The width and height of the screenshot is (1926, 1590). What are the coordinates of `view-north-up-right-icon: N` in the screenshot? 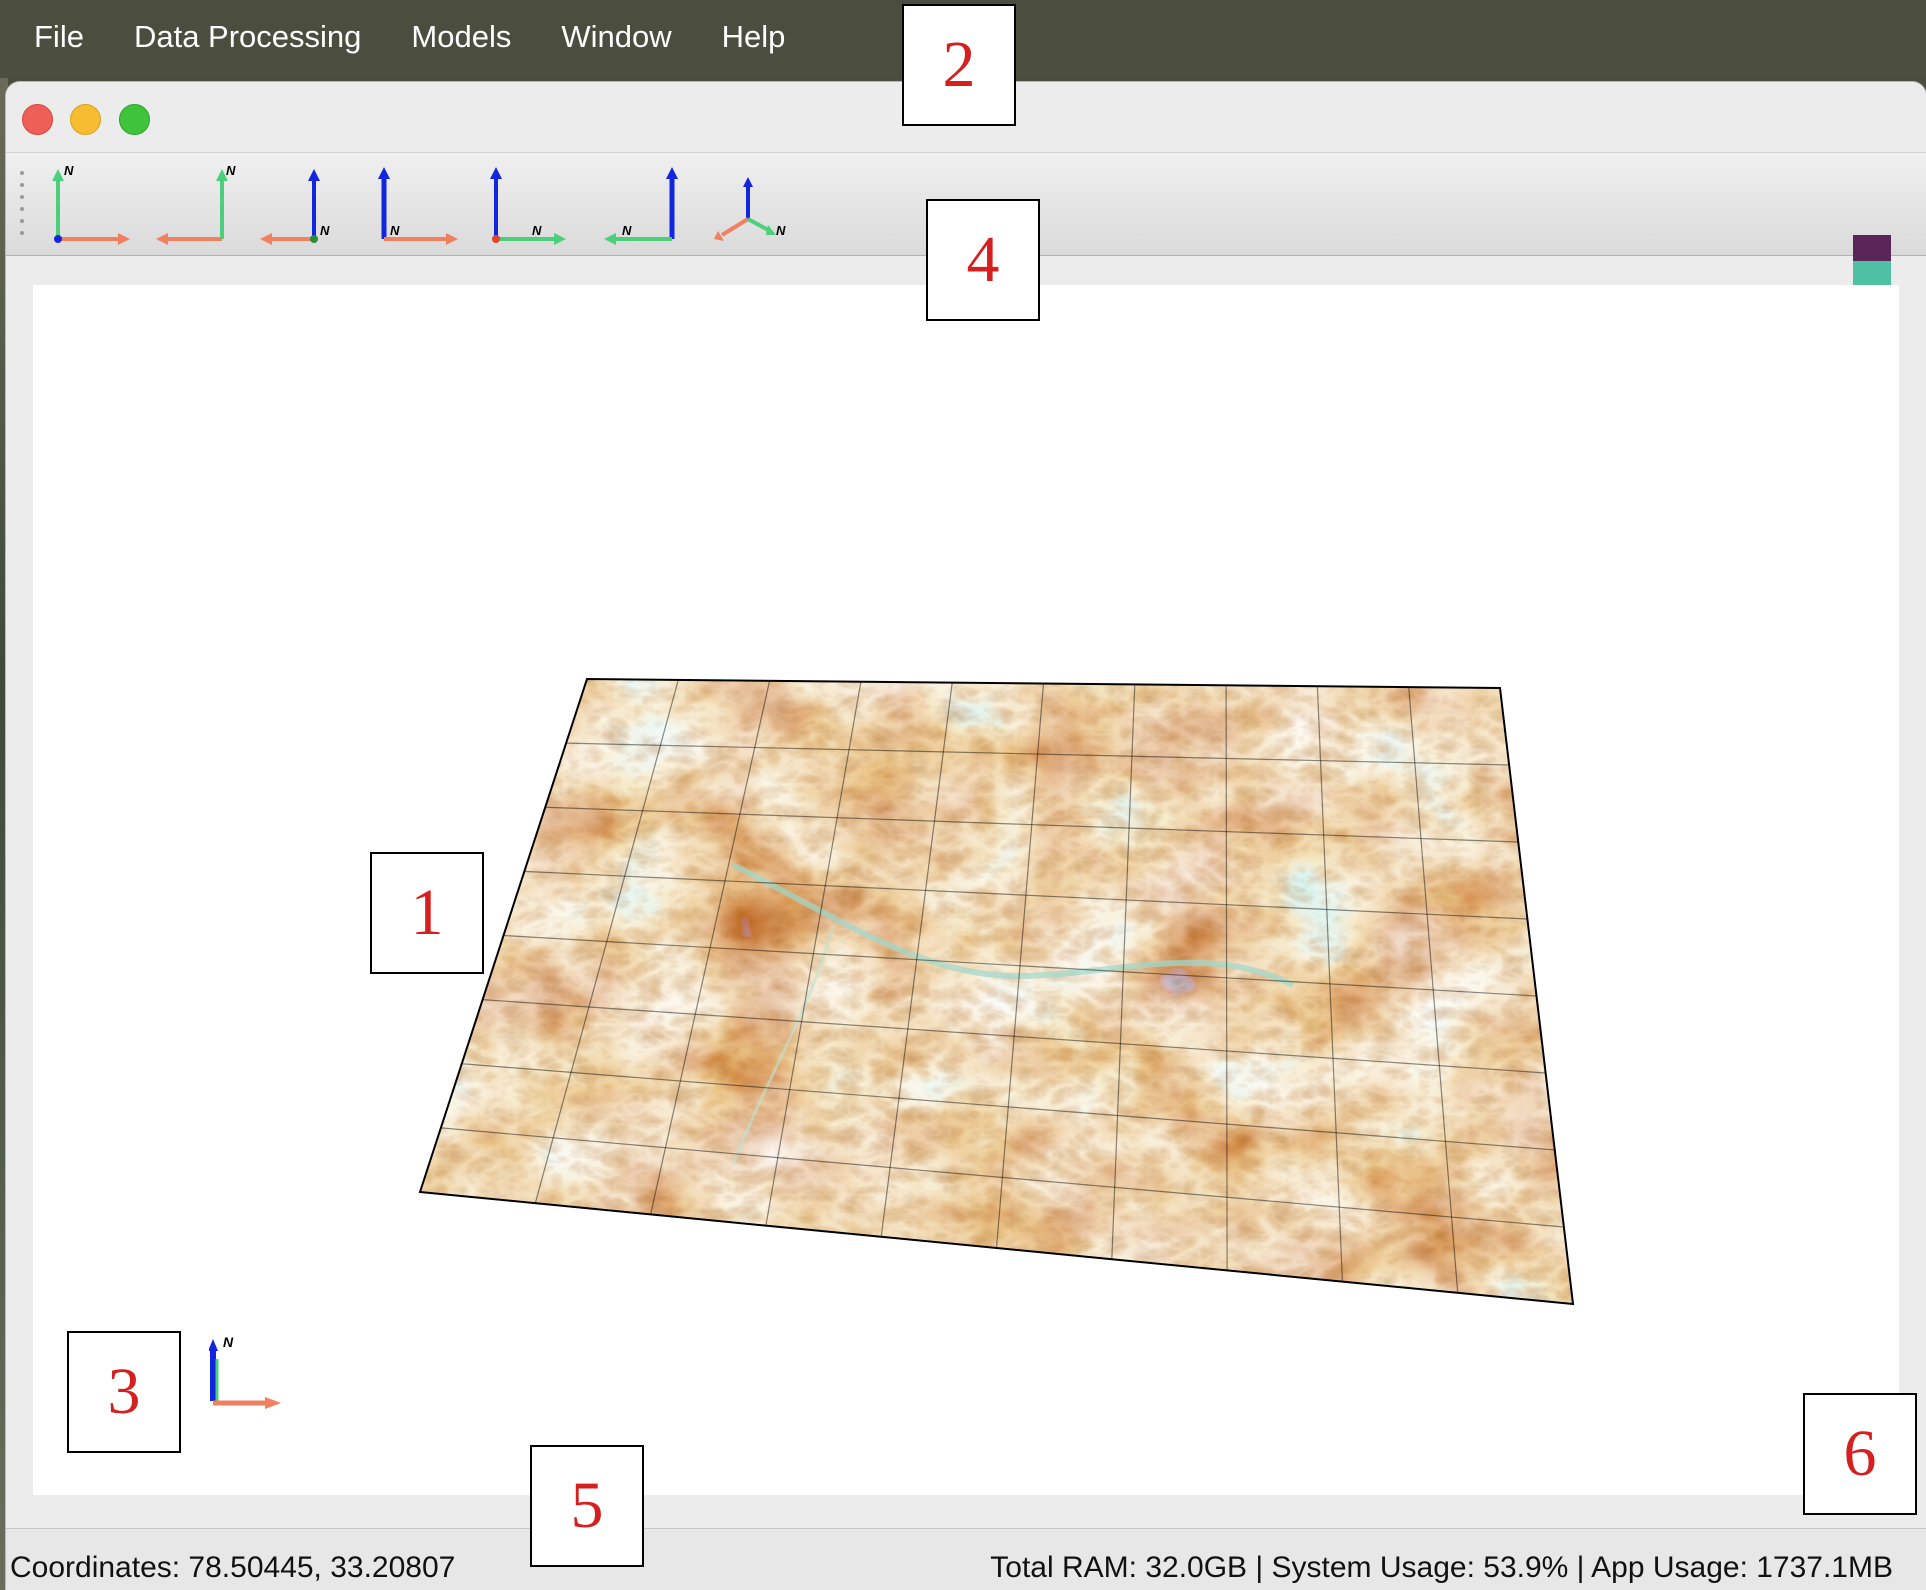 It's located at (196, 204).